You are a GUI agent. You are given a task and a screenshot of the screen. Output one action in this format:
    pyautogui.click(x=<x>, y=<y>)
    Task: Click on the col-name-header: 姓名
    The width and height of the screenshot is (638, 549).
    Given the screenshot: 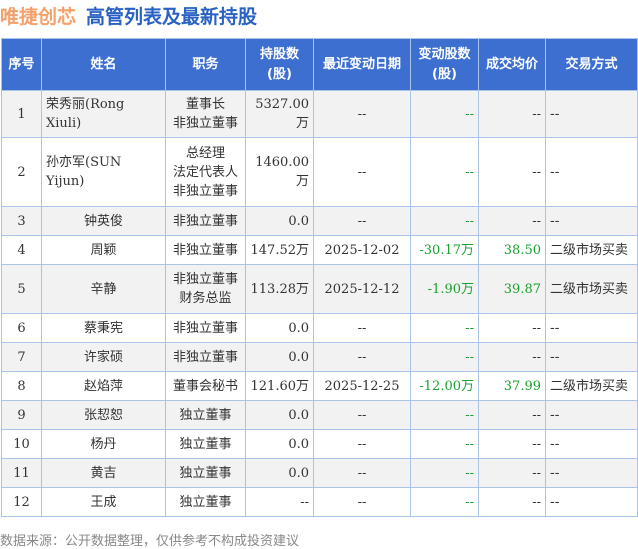 What is the action you would take?
    pyautogui.click(x=103, y=64)
    